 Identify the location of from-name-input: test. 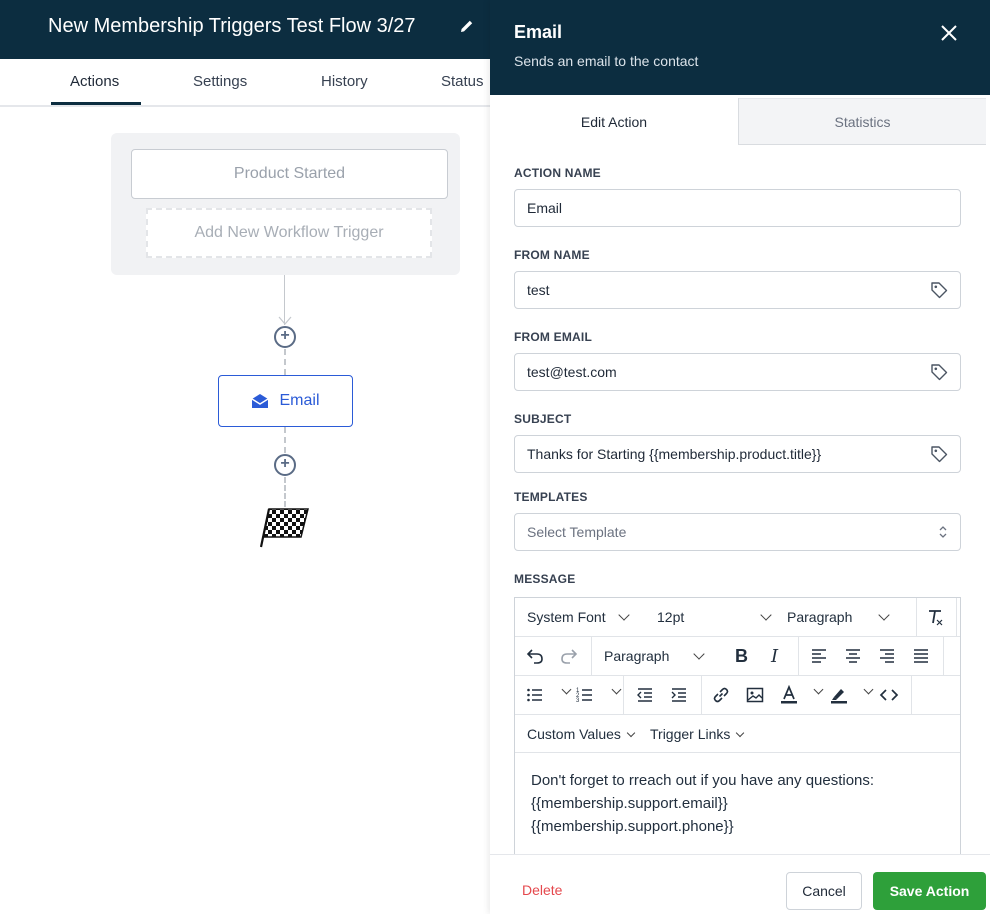
(737, 290).